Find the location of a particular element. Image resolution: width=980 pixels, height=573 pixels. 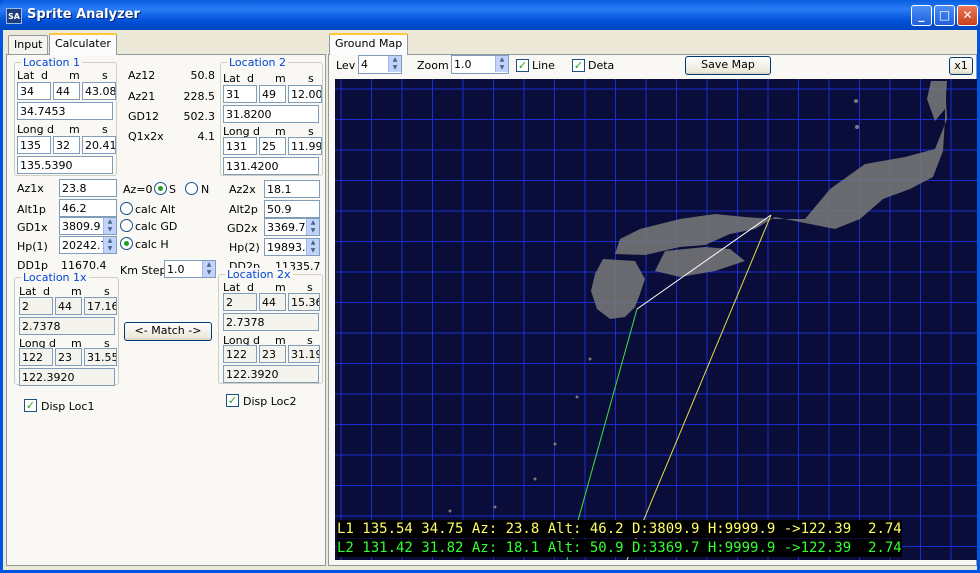

loc2-long-sec-input: 11.99 is located at coordinates (305, 146).